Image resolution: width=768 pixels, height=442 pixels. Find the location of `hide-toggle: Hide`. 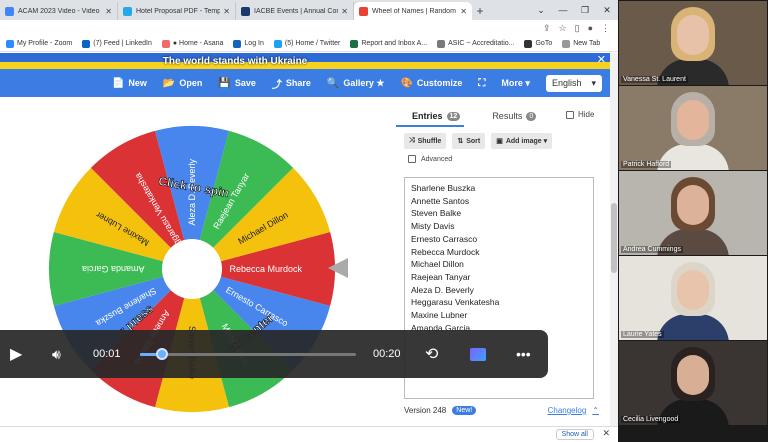

hide-toggle: Hide is located at coordinates (580, 114).